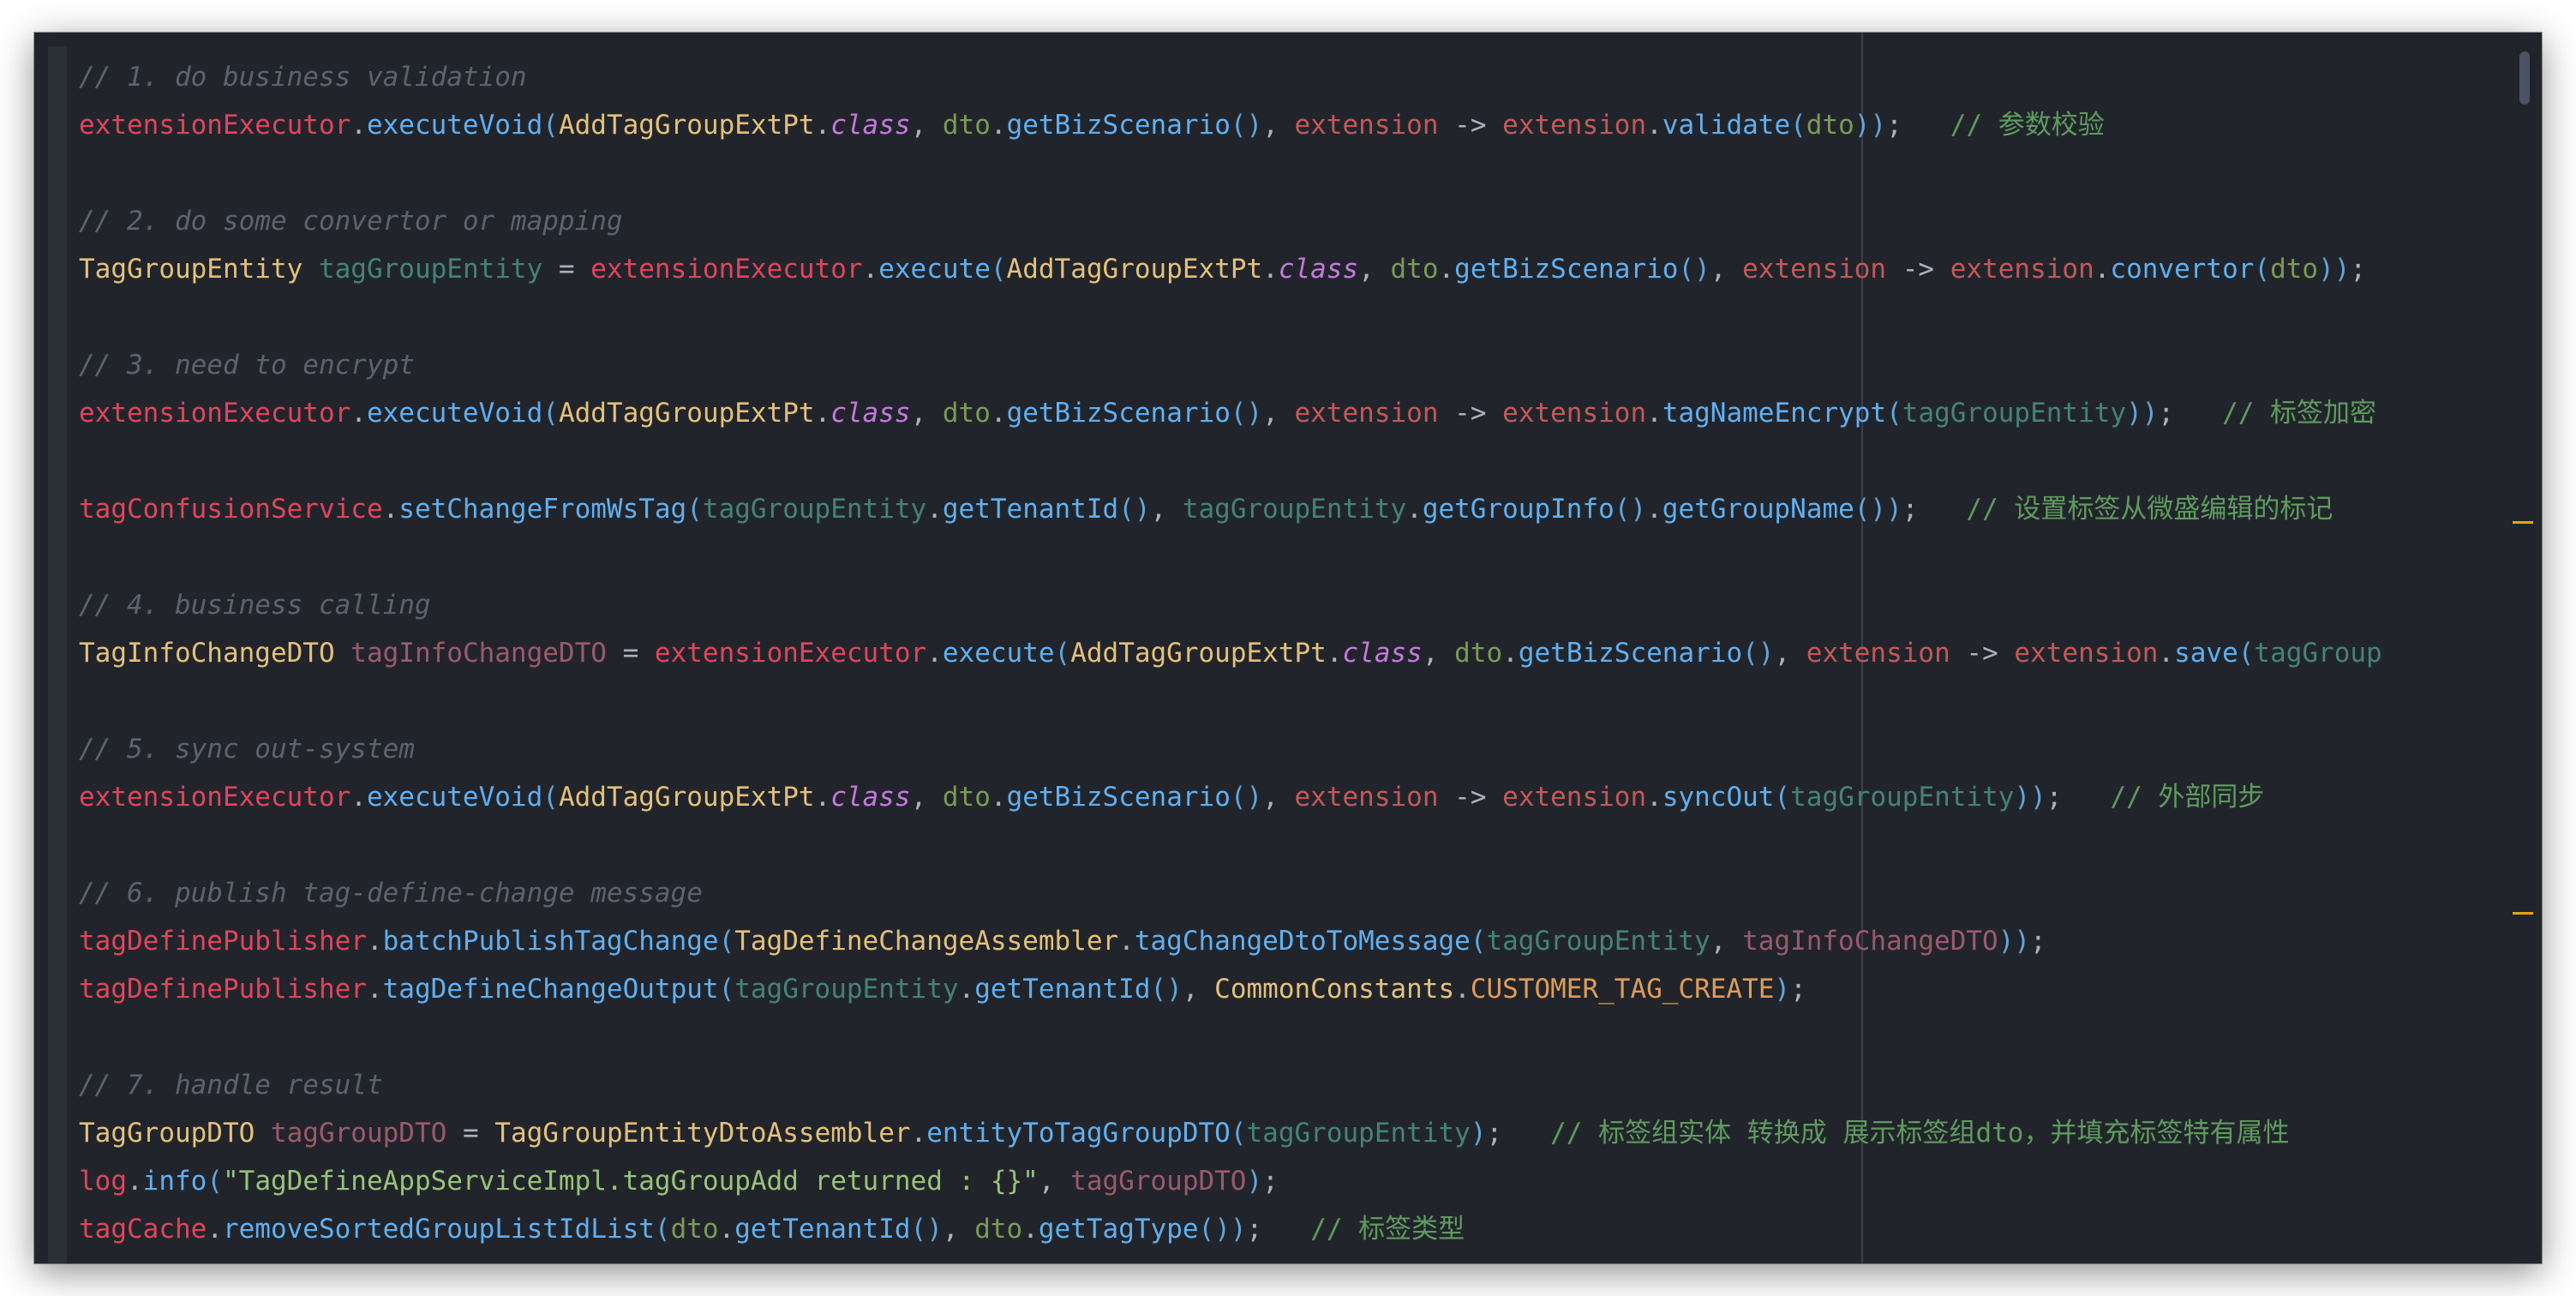 Image resolution: width=2576 pixels, height=1296 pixels. What do you see at coordinates (1310, 605) in the screenshot?
I see `code-line: // 4. business calling` at bounding box center [1310, 605].